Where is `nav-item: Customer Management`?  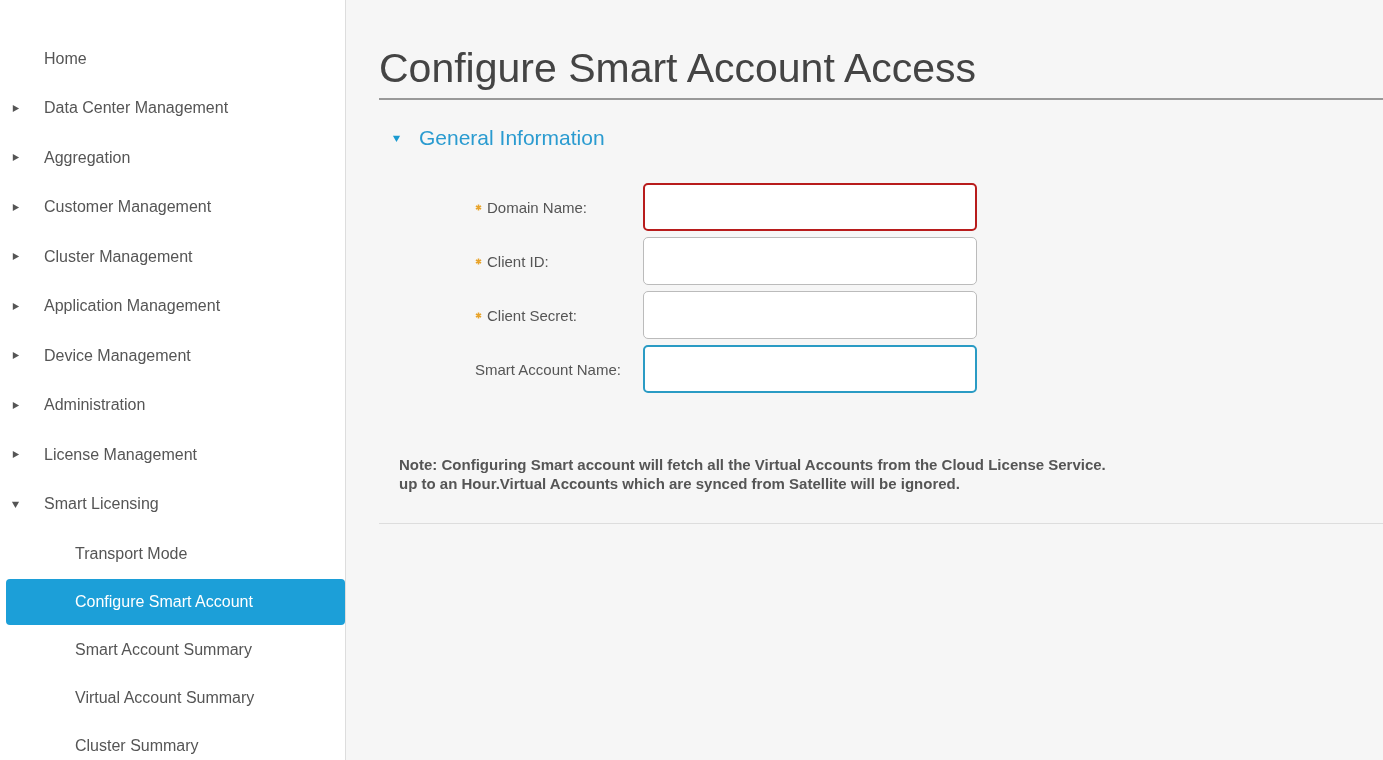
nav-item: Customer Management is located at coordinates (128, 207).